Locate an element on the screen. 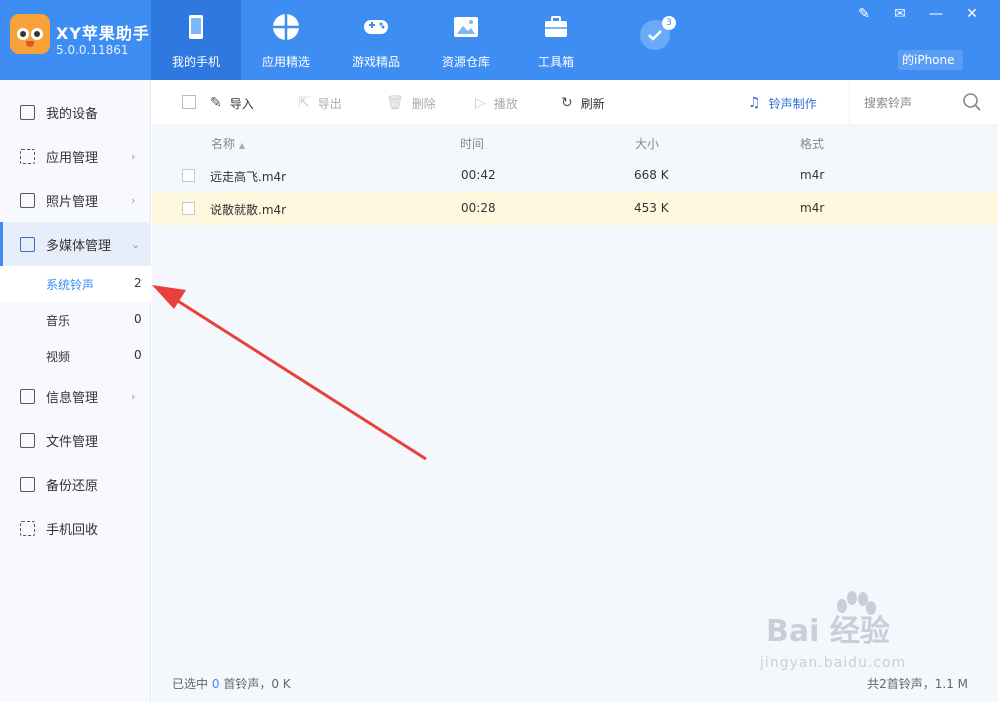  close-icon: ✕ is located at coordinates (972, 14).